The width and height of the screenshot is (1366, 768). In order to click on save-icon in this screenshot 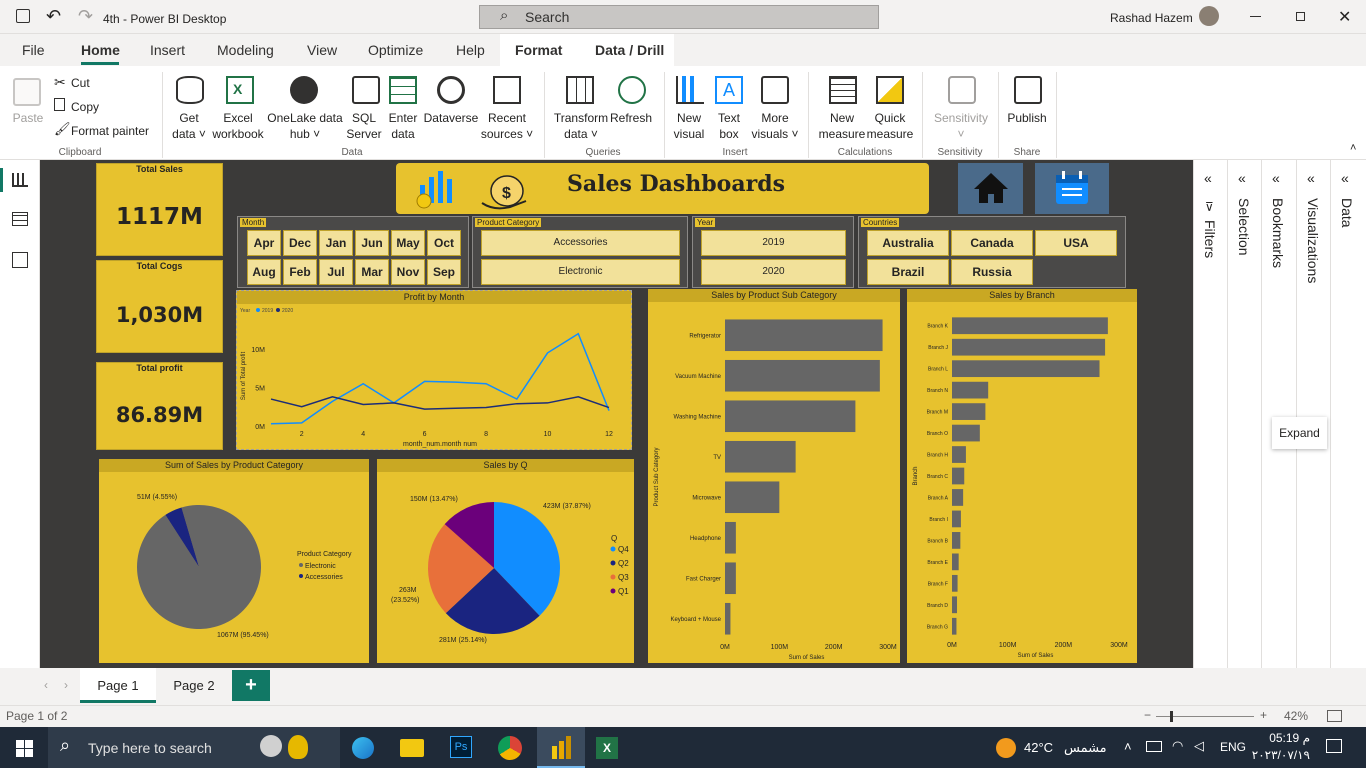, I will do `click(23, 16)`.